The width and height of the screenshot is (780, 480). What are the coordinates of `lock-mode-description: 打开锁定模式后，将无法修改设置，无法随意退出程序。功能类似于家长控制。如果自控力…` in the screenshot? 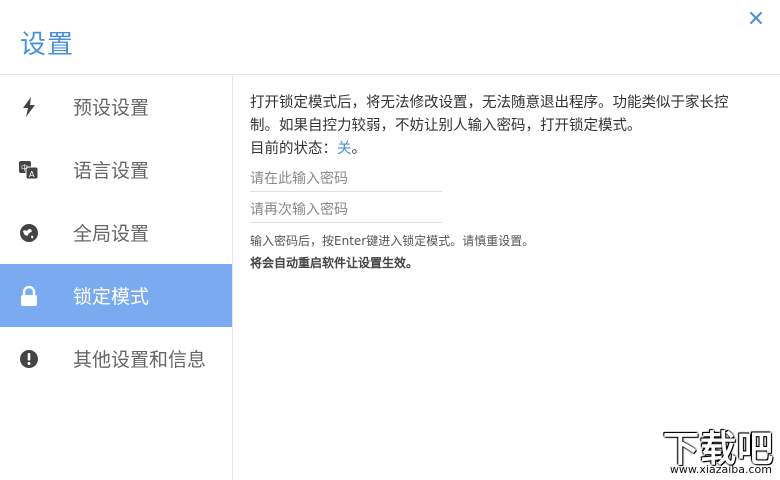 It's located at (489, 114).